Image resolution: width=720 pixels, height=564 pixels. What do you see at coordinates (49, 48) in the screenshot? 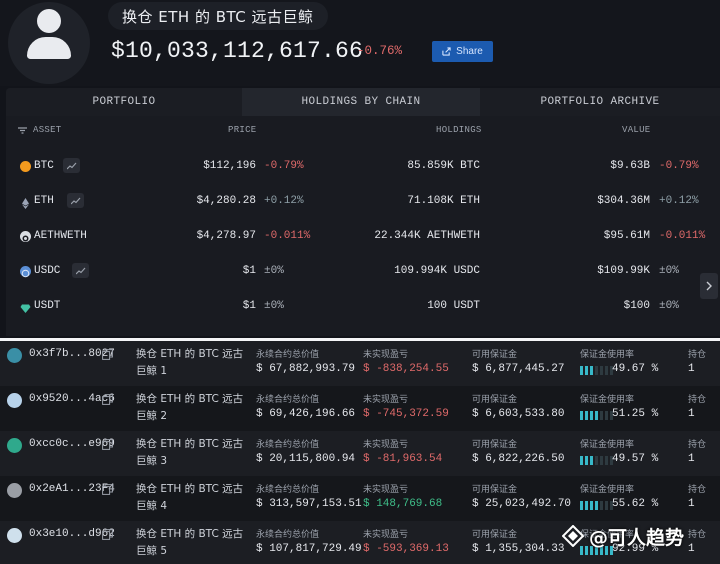
I see `avatar-body` at bounding box center [49, 48].